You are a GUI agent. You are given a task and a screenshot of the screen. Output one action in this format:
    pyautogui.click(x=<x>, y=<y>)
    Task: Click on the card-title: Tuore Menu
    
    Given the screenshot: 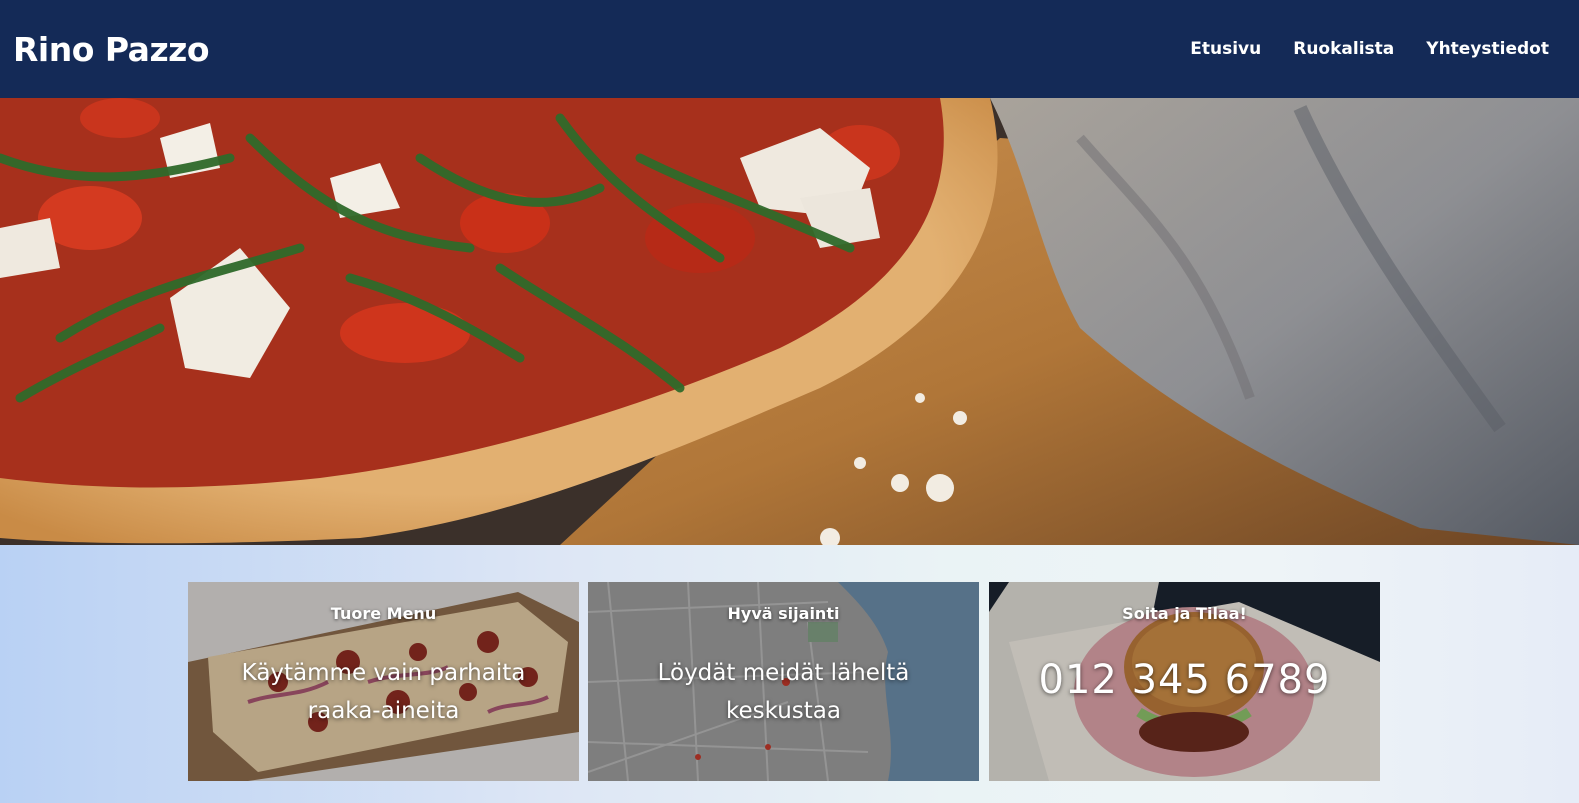 What is the action you would take?
    pyautogui.click(x=383, y=613)
    